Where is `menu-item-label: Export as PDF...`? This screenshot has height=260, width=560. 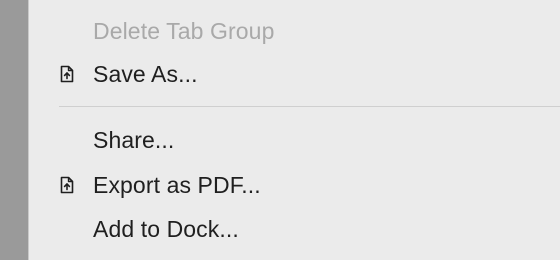
menu-item-label: Export as PDF... is located at coordinates (177, 184).